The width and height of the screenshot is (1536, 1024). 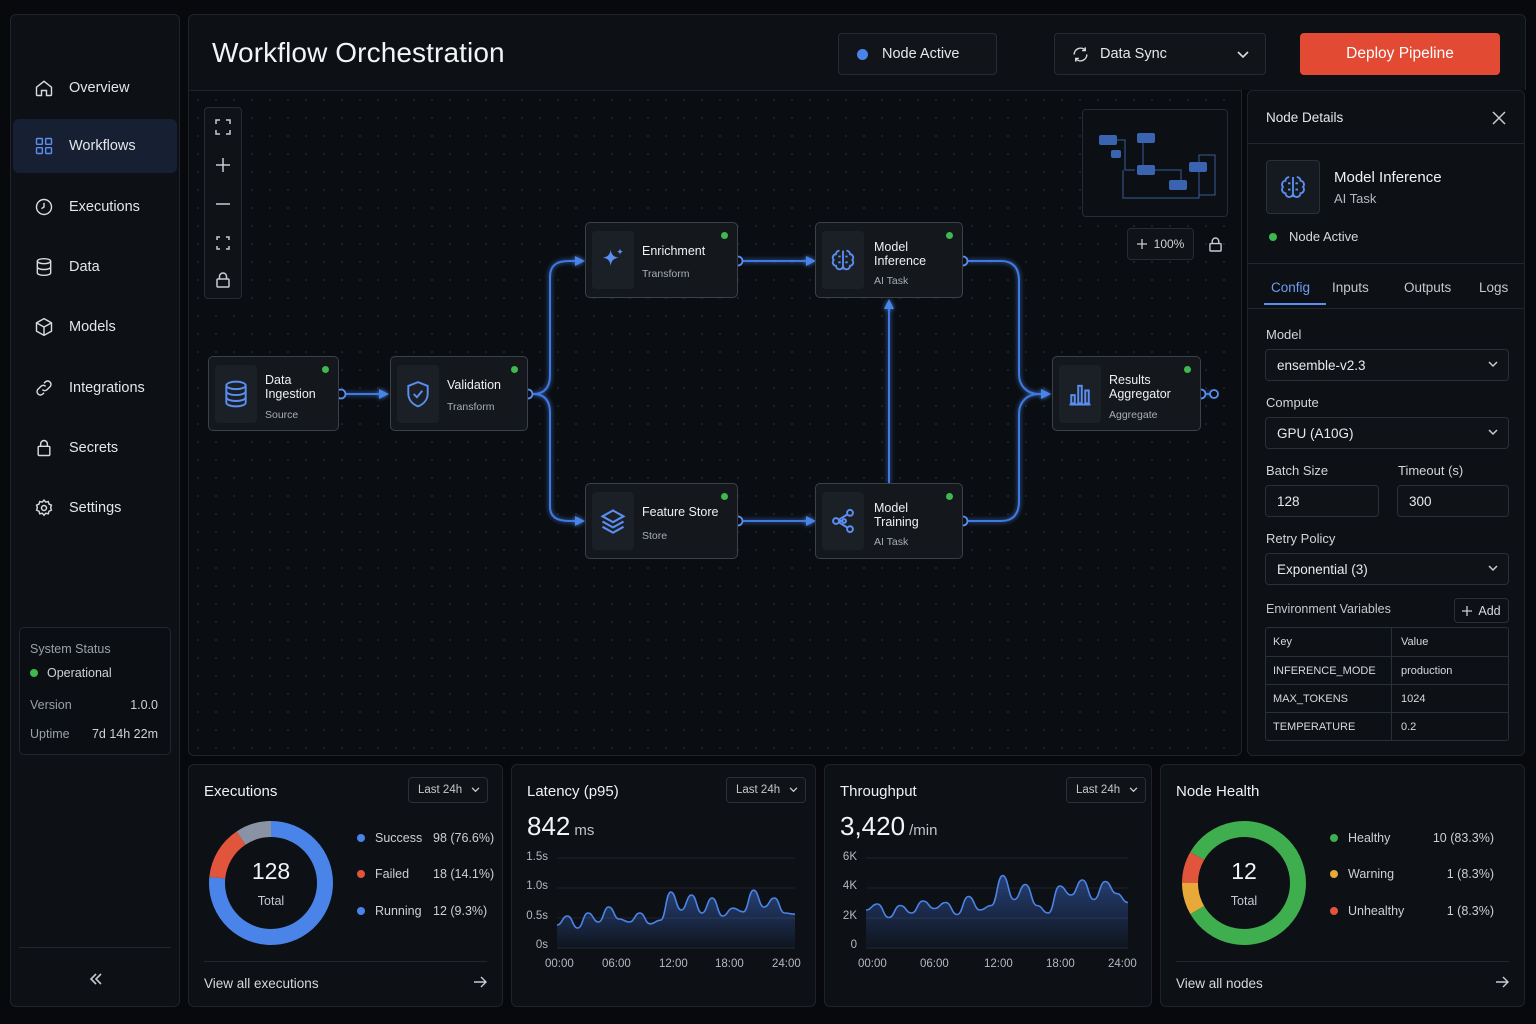 What do you see at coordinates (661, 521) in the screenshot?
I see `node-feature-store: Feature Store Store` at bounding box center [661, 521].